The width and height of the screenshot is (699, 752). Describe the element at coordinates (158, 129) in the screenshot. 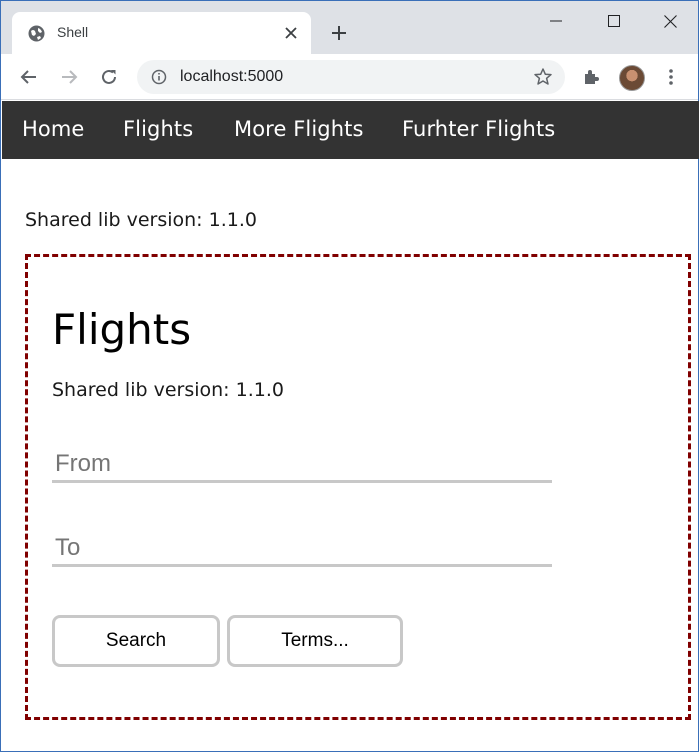

I see `nav-item-flights: Flights` at that location.